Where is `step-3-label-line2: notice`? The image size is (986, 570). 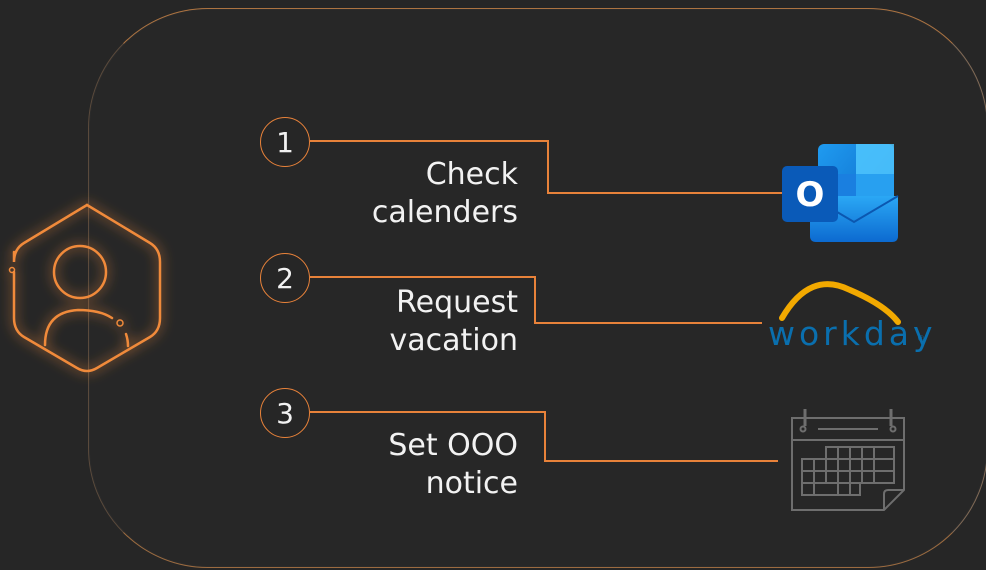 step-3-label-line2: notice is located at coordinates (471, 483).